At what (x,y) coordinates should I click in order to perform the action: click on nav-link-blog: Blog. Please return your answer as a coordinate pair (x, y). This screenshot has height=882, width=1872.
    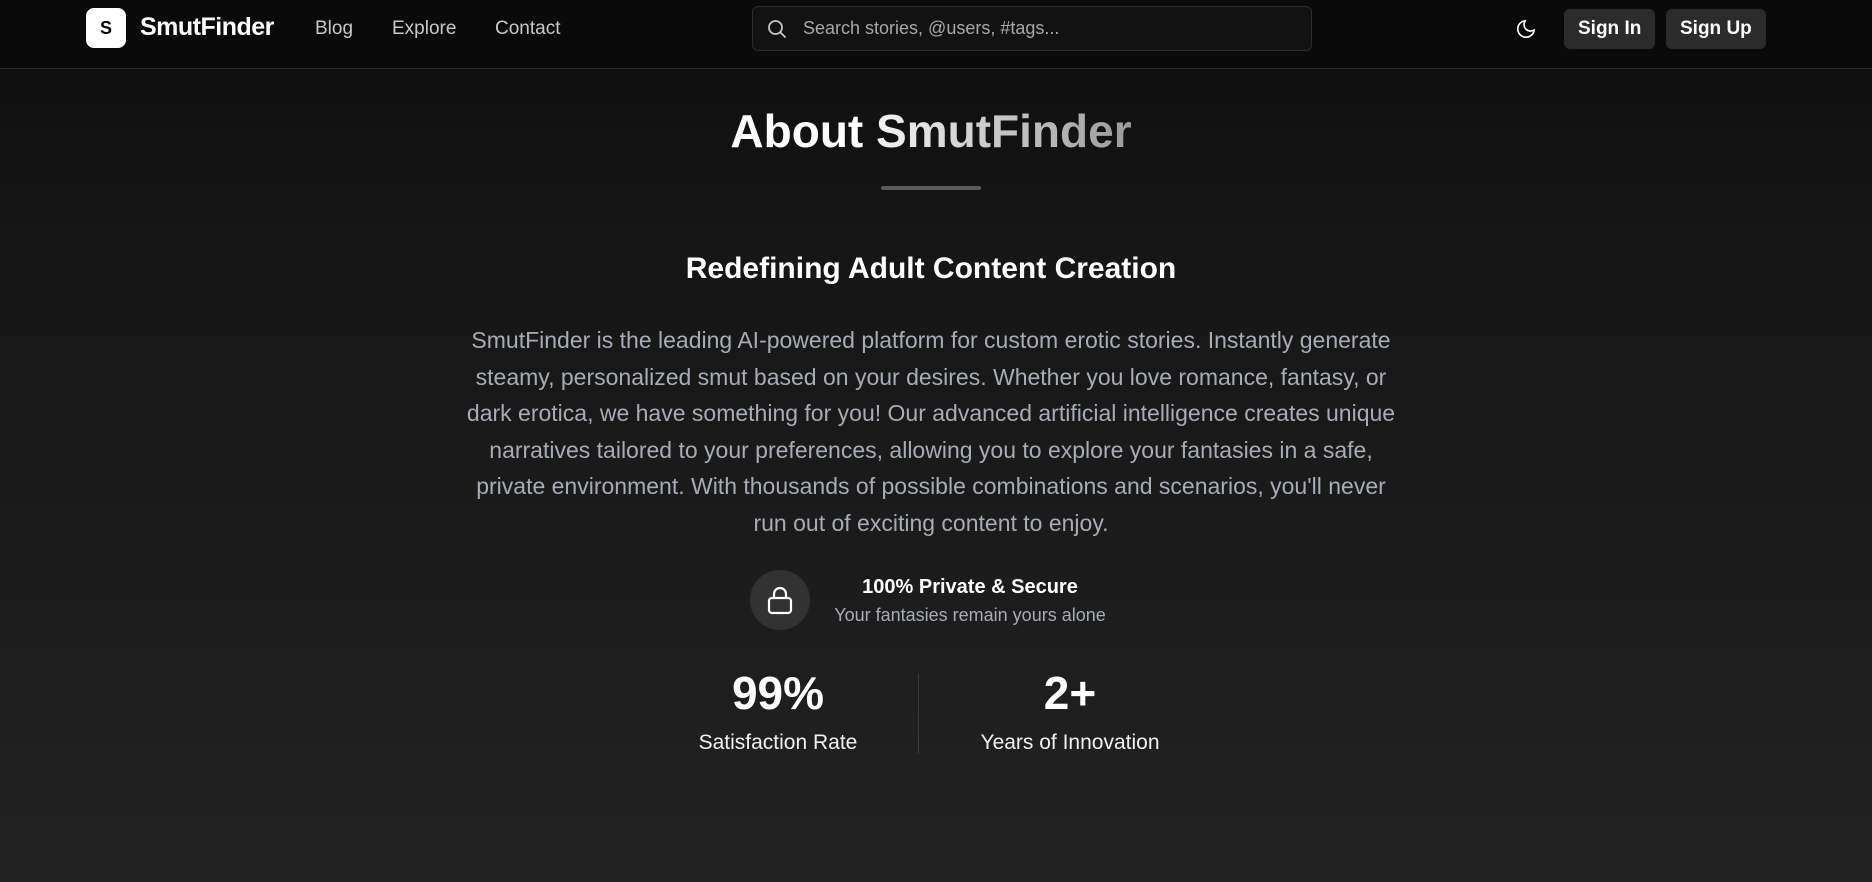
    Looking at the image, I should click on (334, 29).